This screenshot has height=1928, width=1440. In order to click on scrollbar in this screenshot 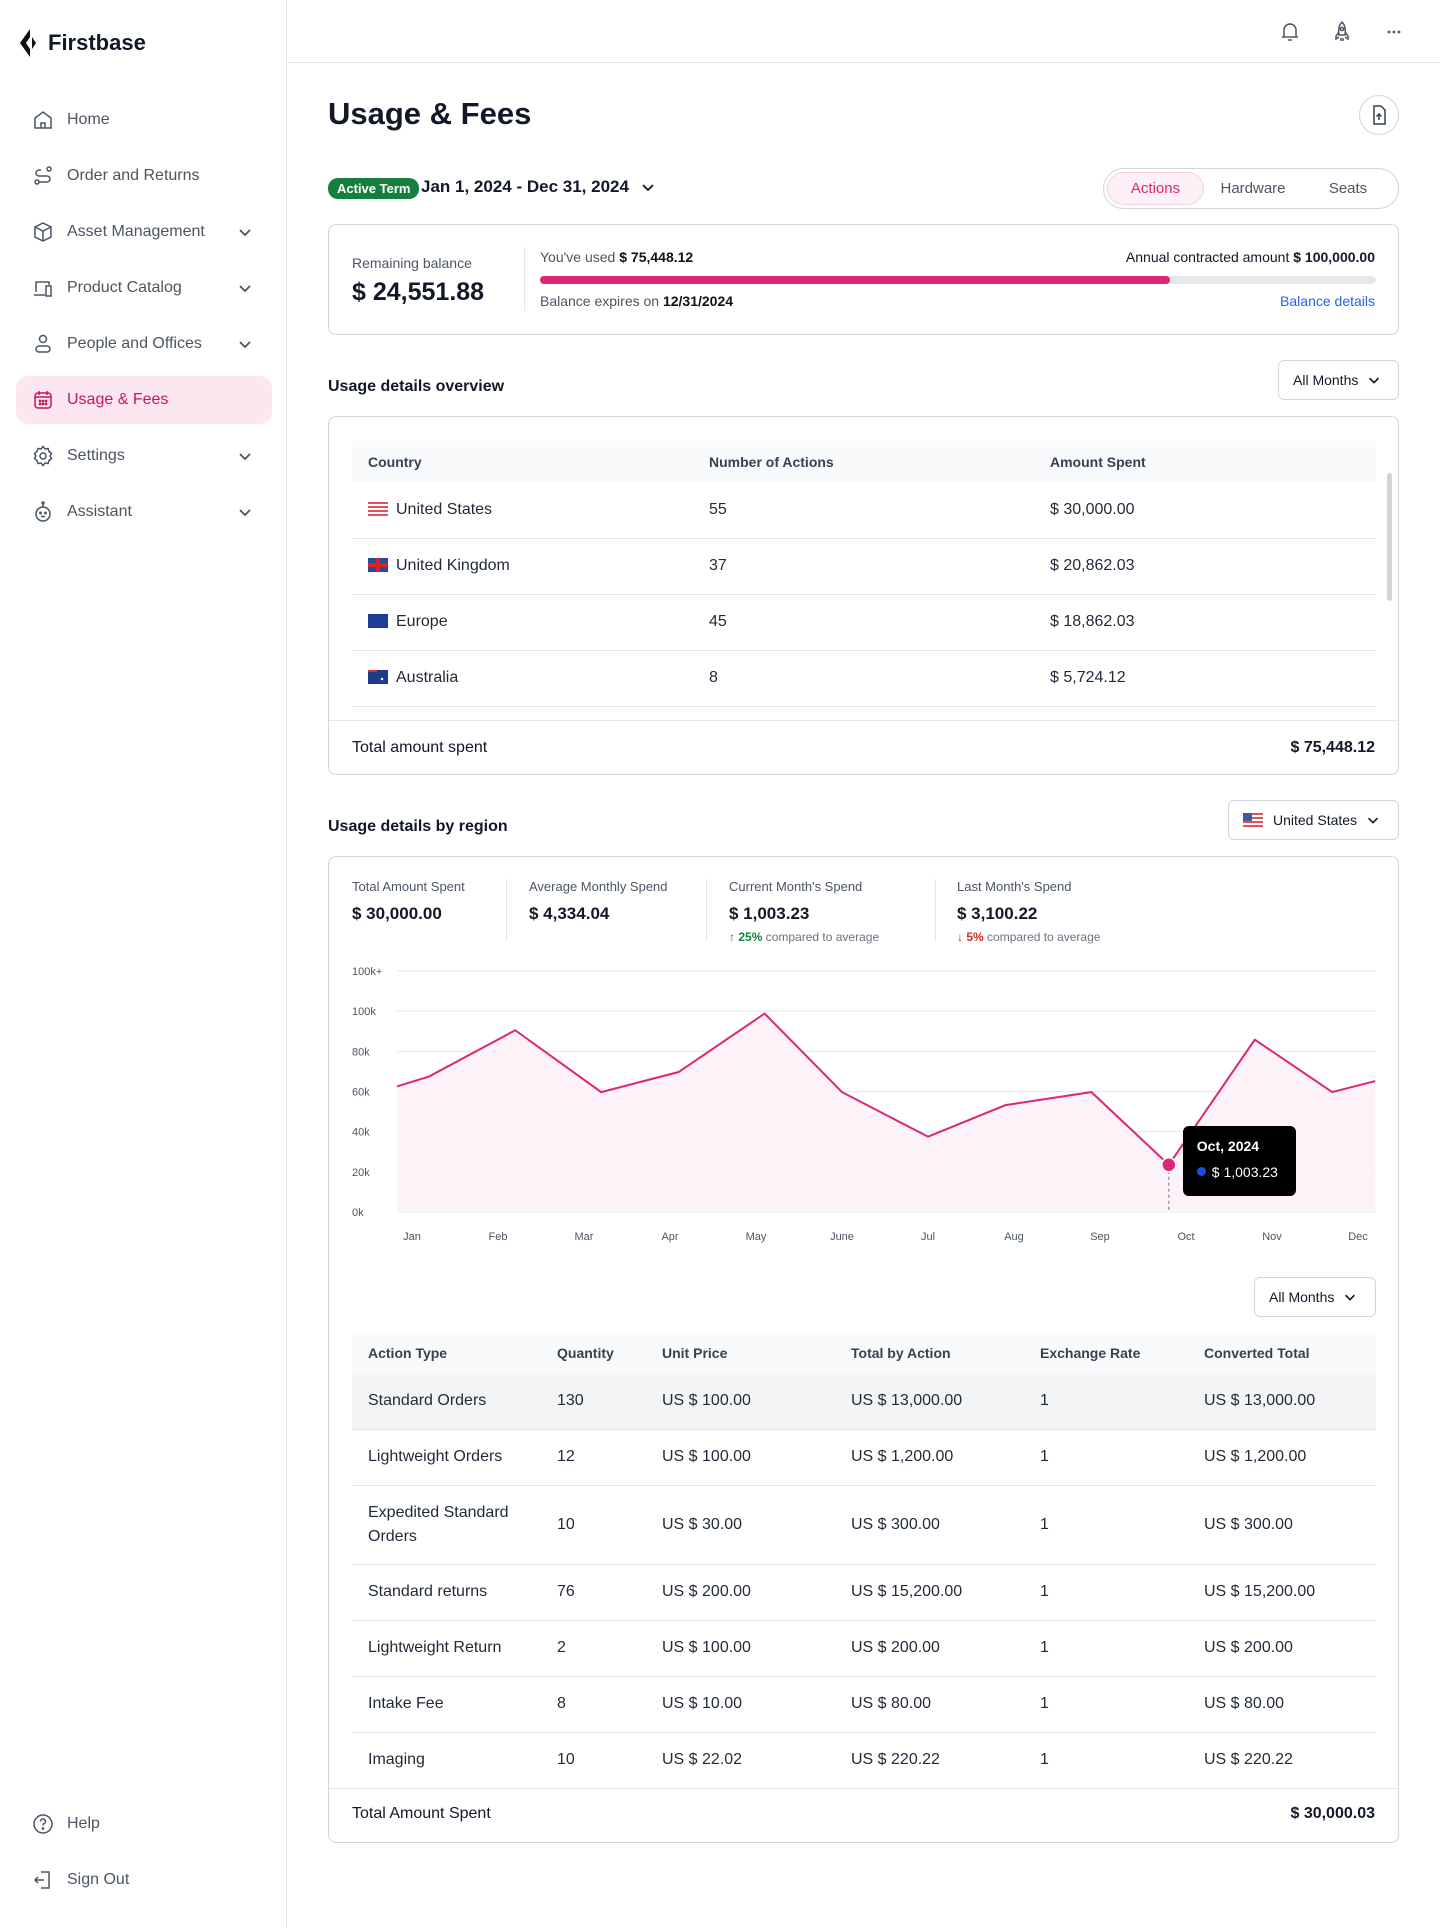, I will do `click(1389, 537)`.